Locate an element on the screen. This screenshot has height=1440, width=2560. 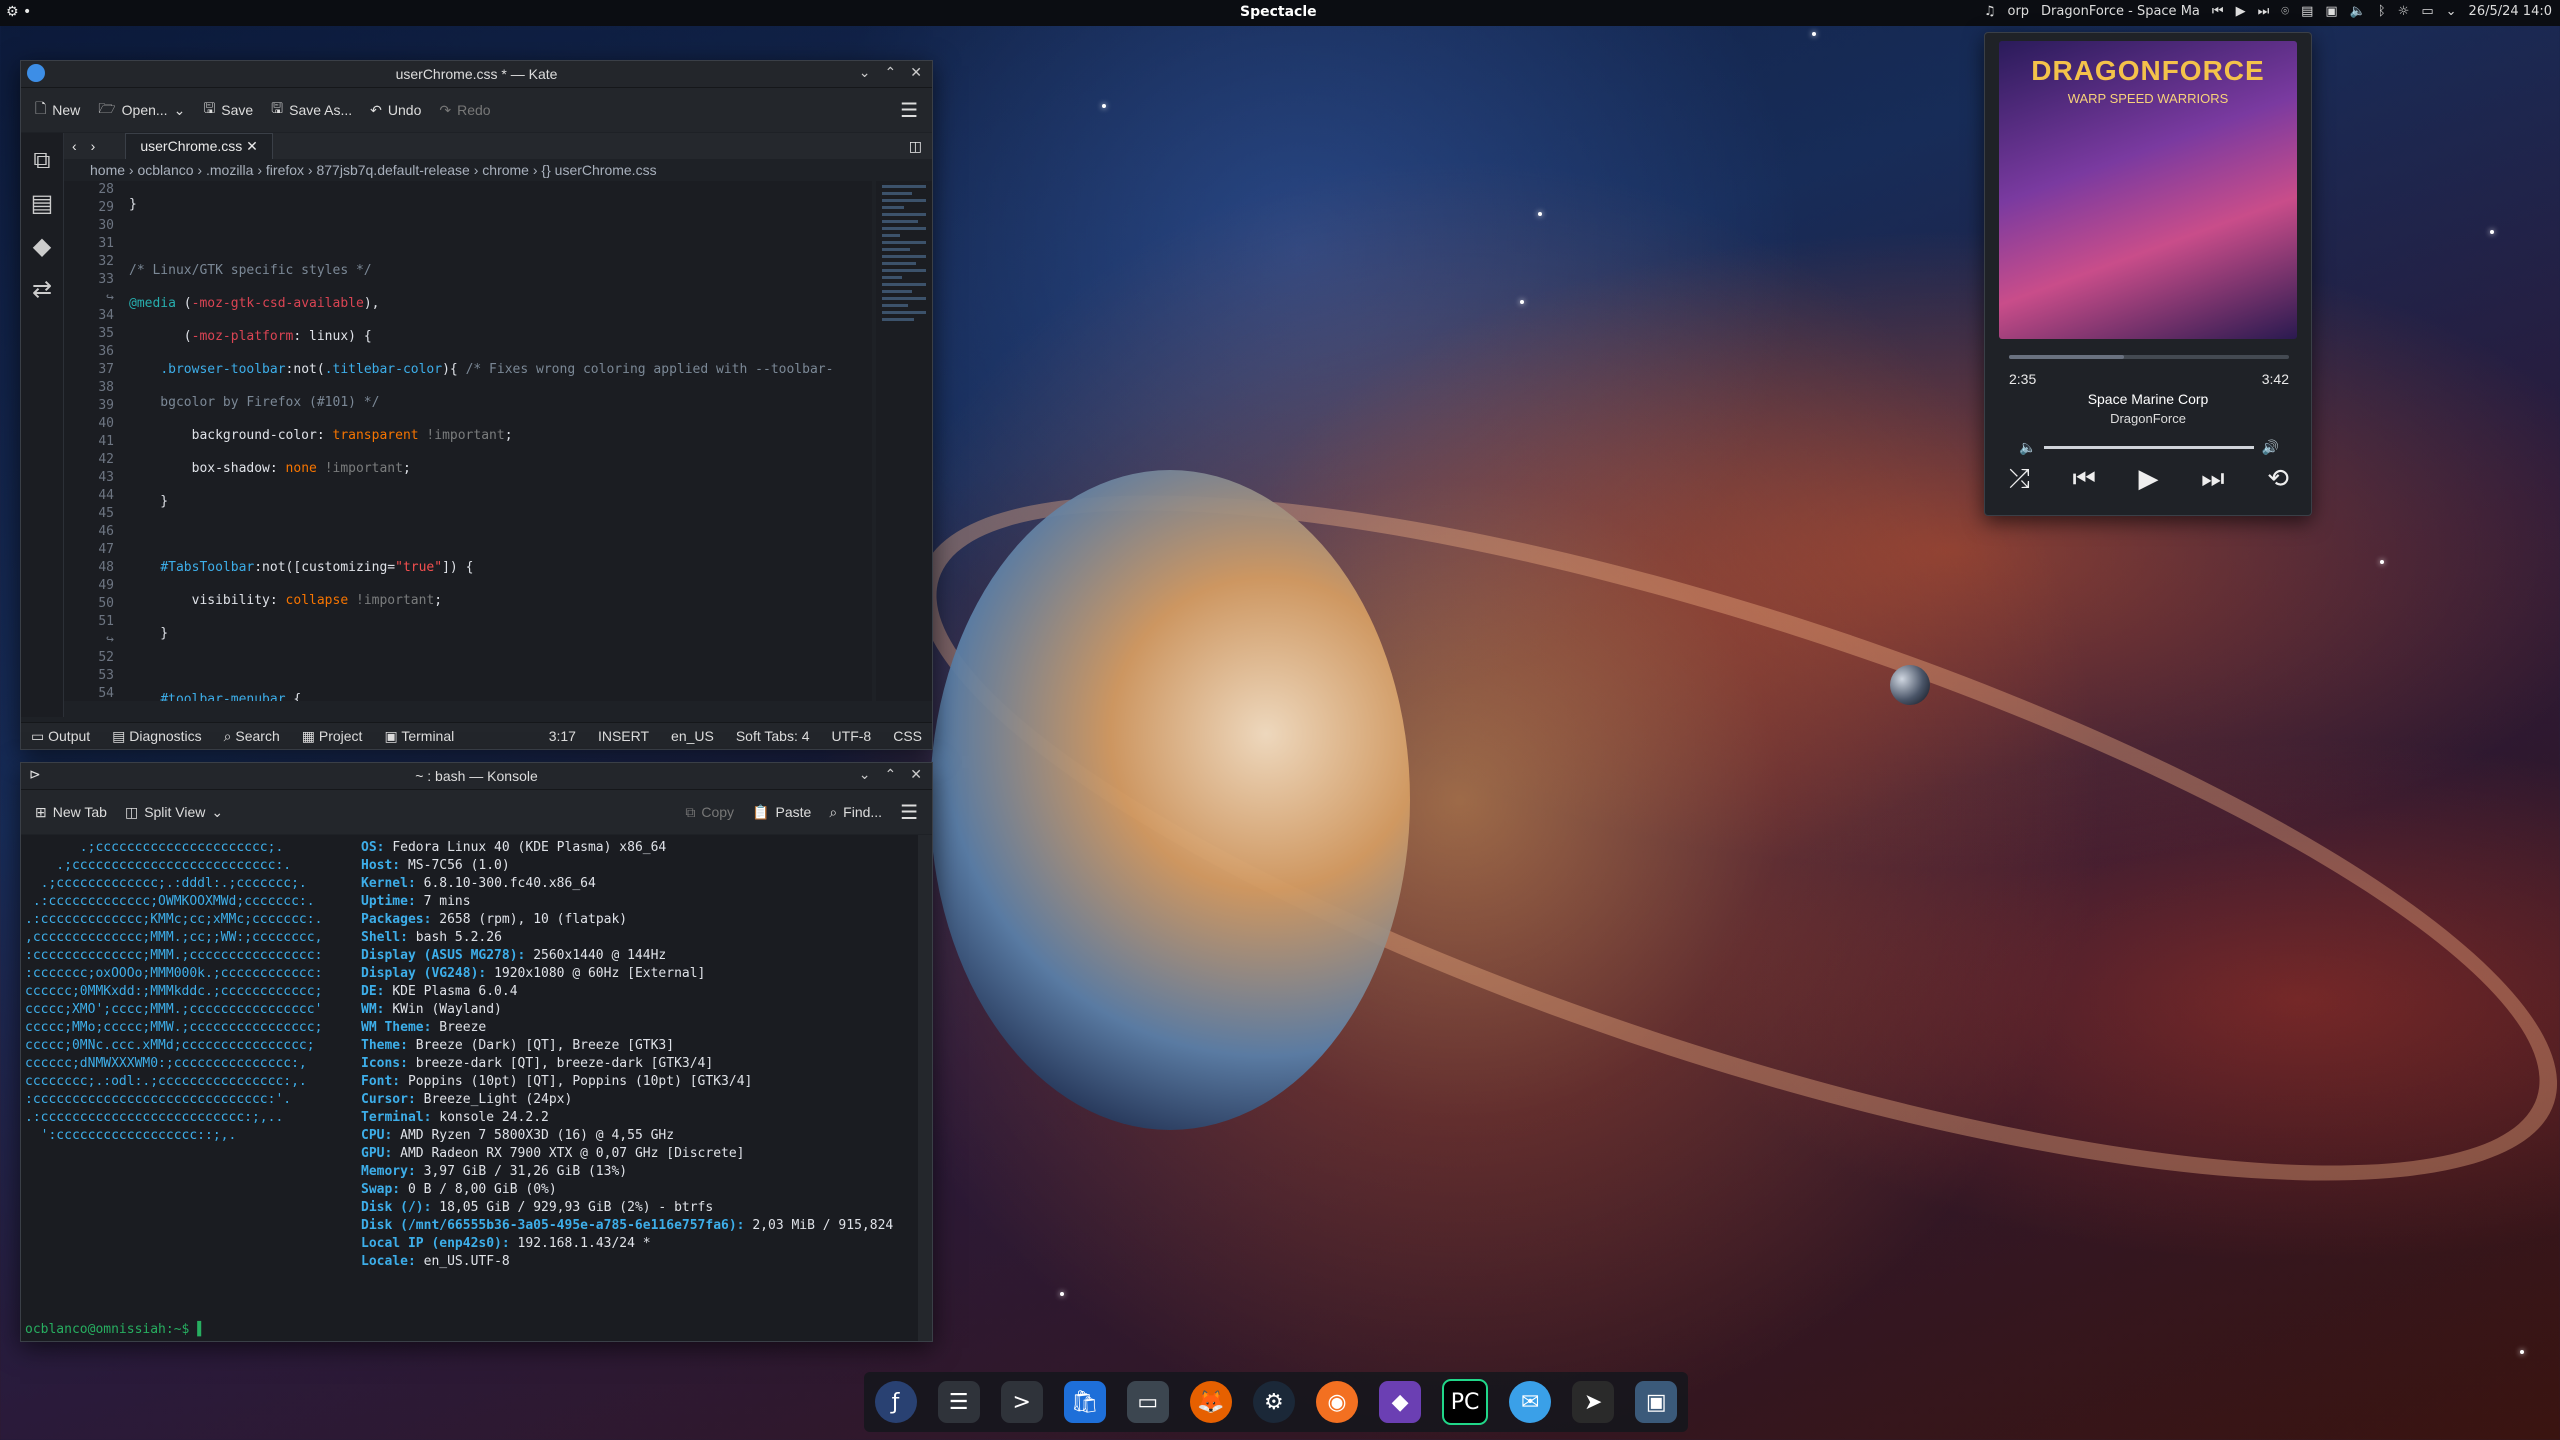
repeat-icon: ⟲ is located at coordinates (2278, 479).